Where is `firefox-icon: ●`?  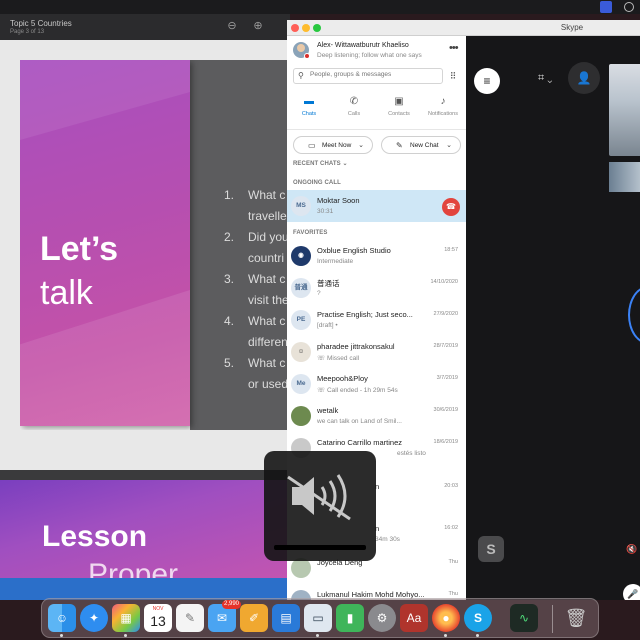 firefox-icon: ● is located at coordinates (446, 618).